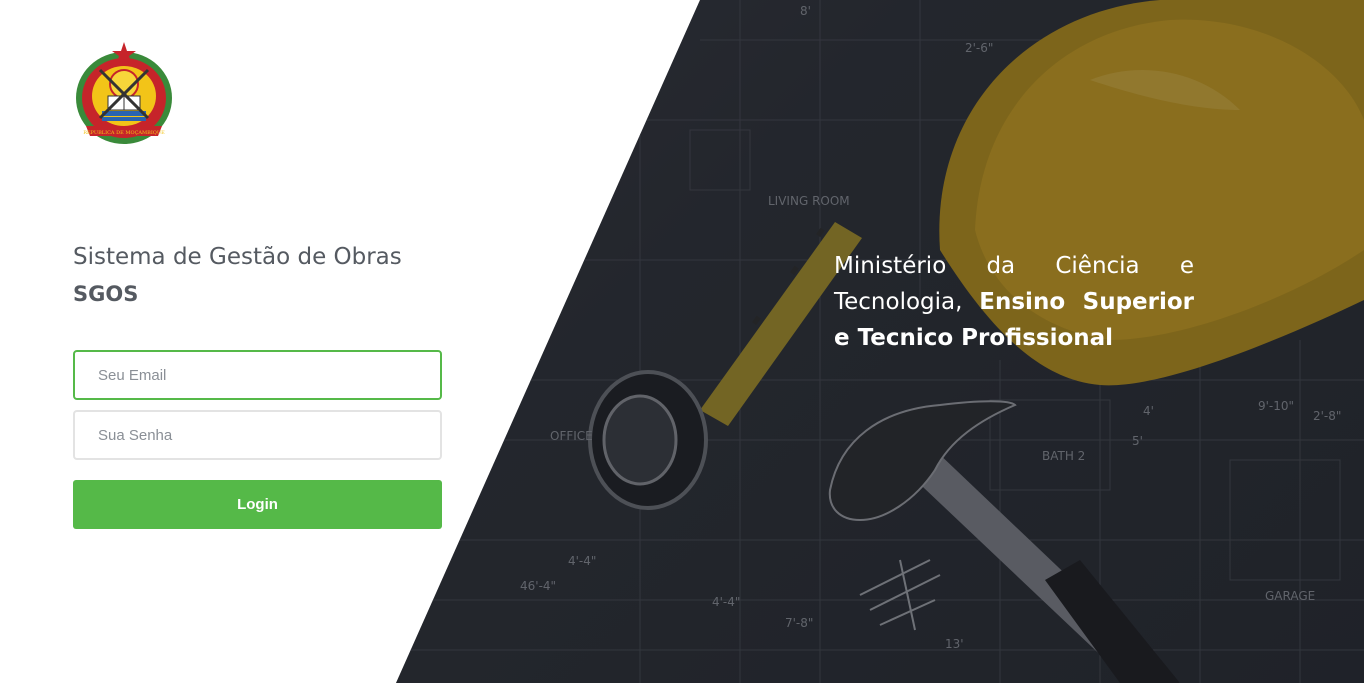 The height and width of the screenshot is (683, 1364). Describe the element at coordinates (124, 133) in the screenshot. I see `svg-text: REPUBLICA DE MOÇAMBIQUE` at that location.